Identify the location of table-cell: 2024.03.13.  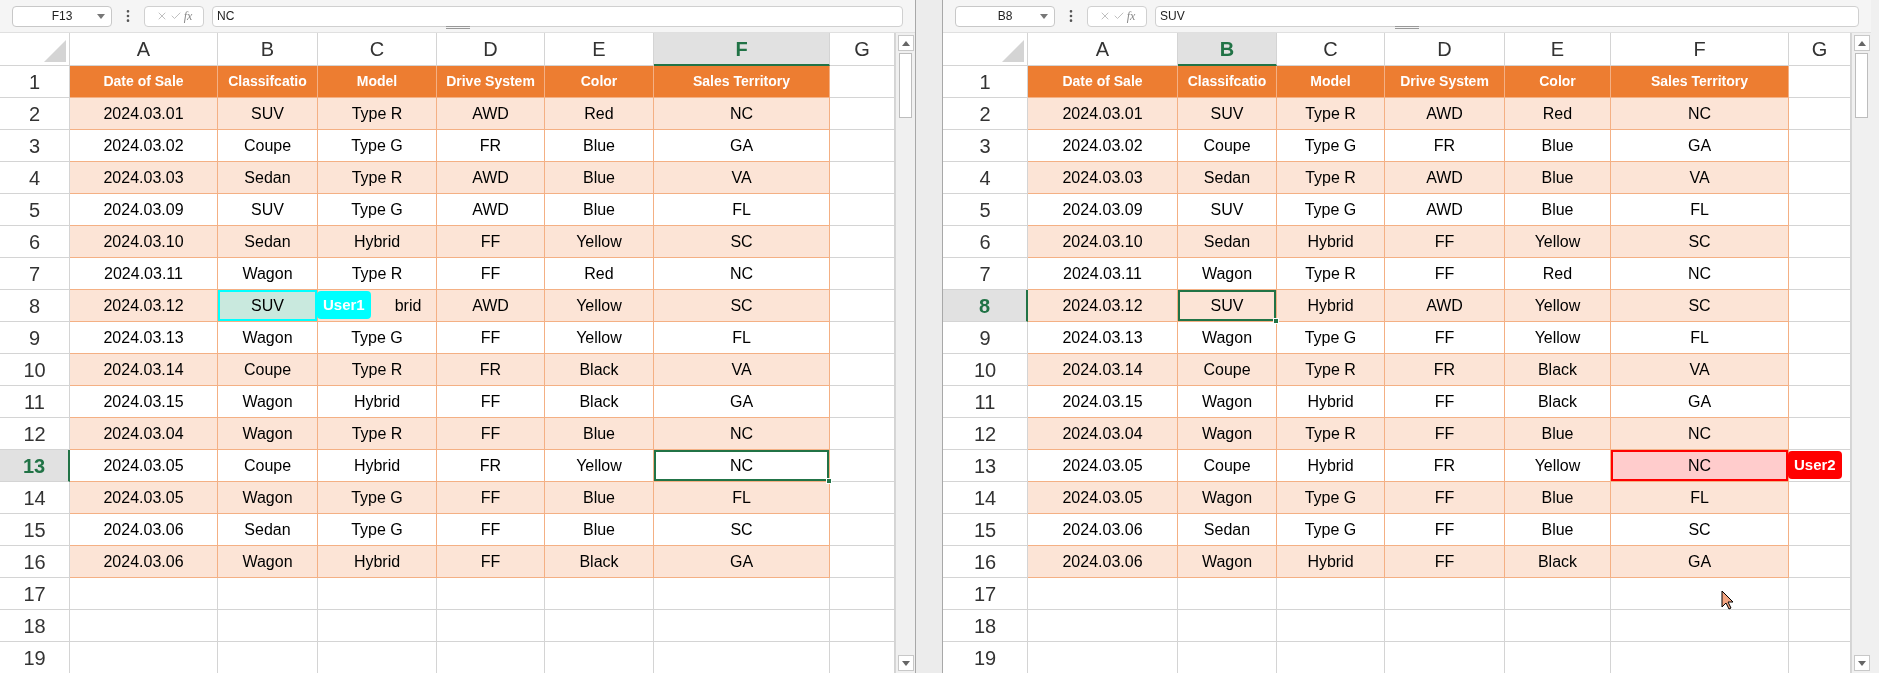
(143, 337).